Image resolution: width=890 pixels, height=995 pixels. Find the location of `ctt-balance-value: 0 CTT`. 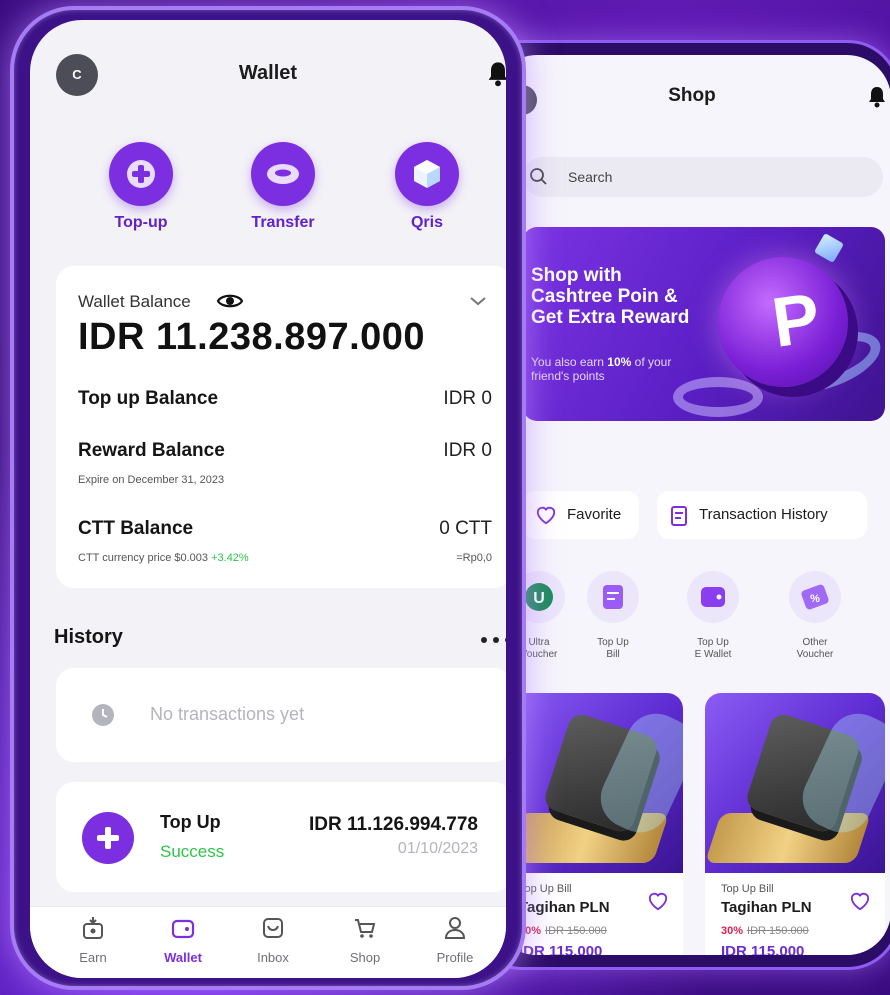

ctt-balance-value: 0 CTT is located at coordinates (465, 528).